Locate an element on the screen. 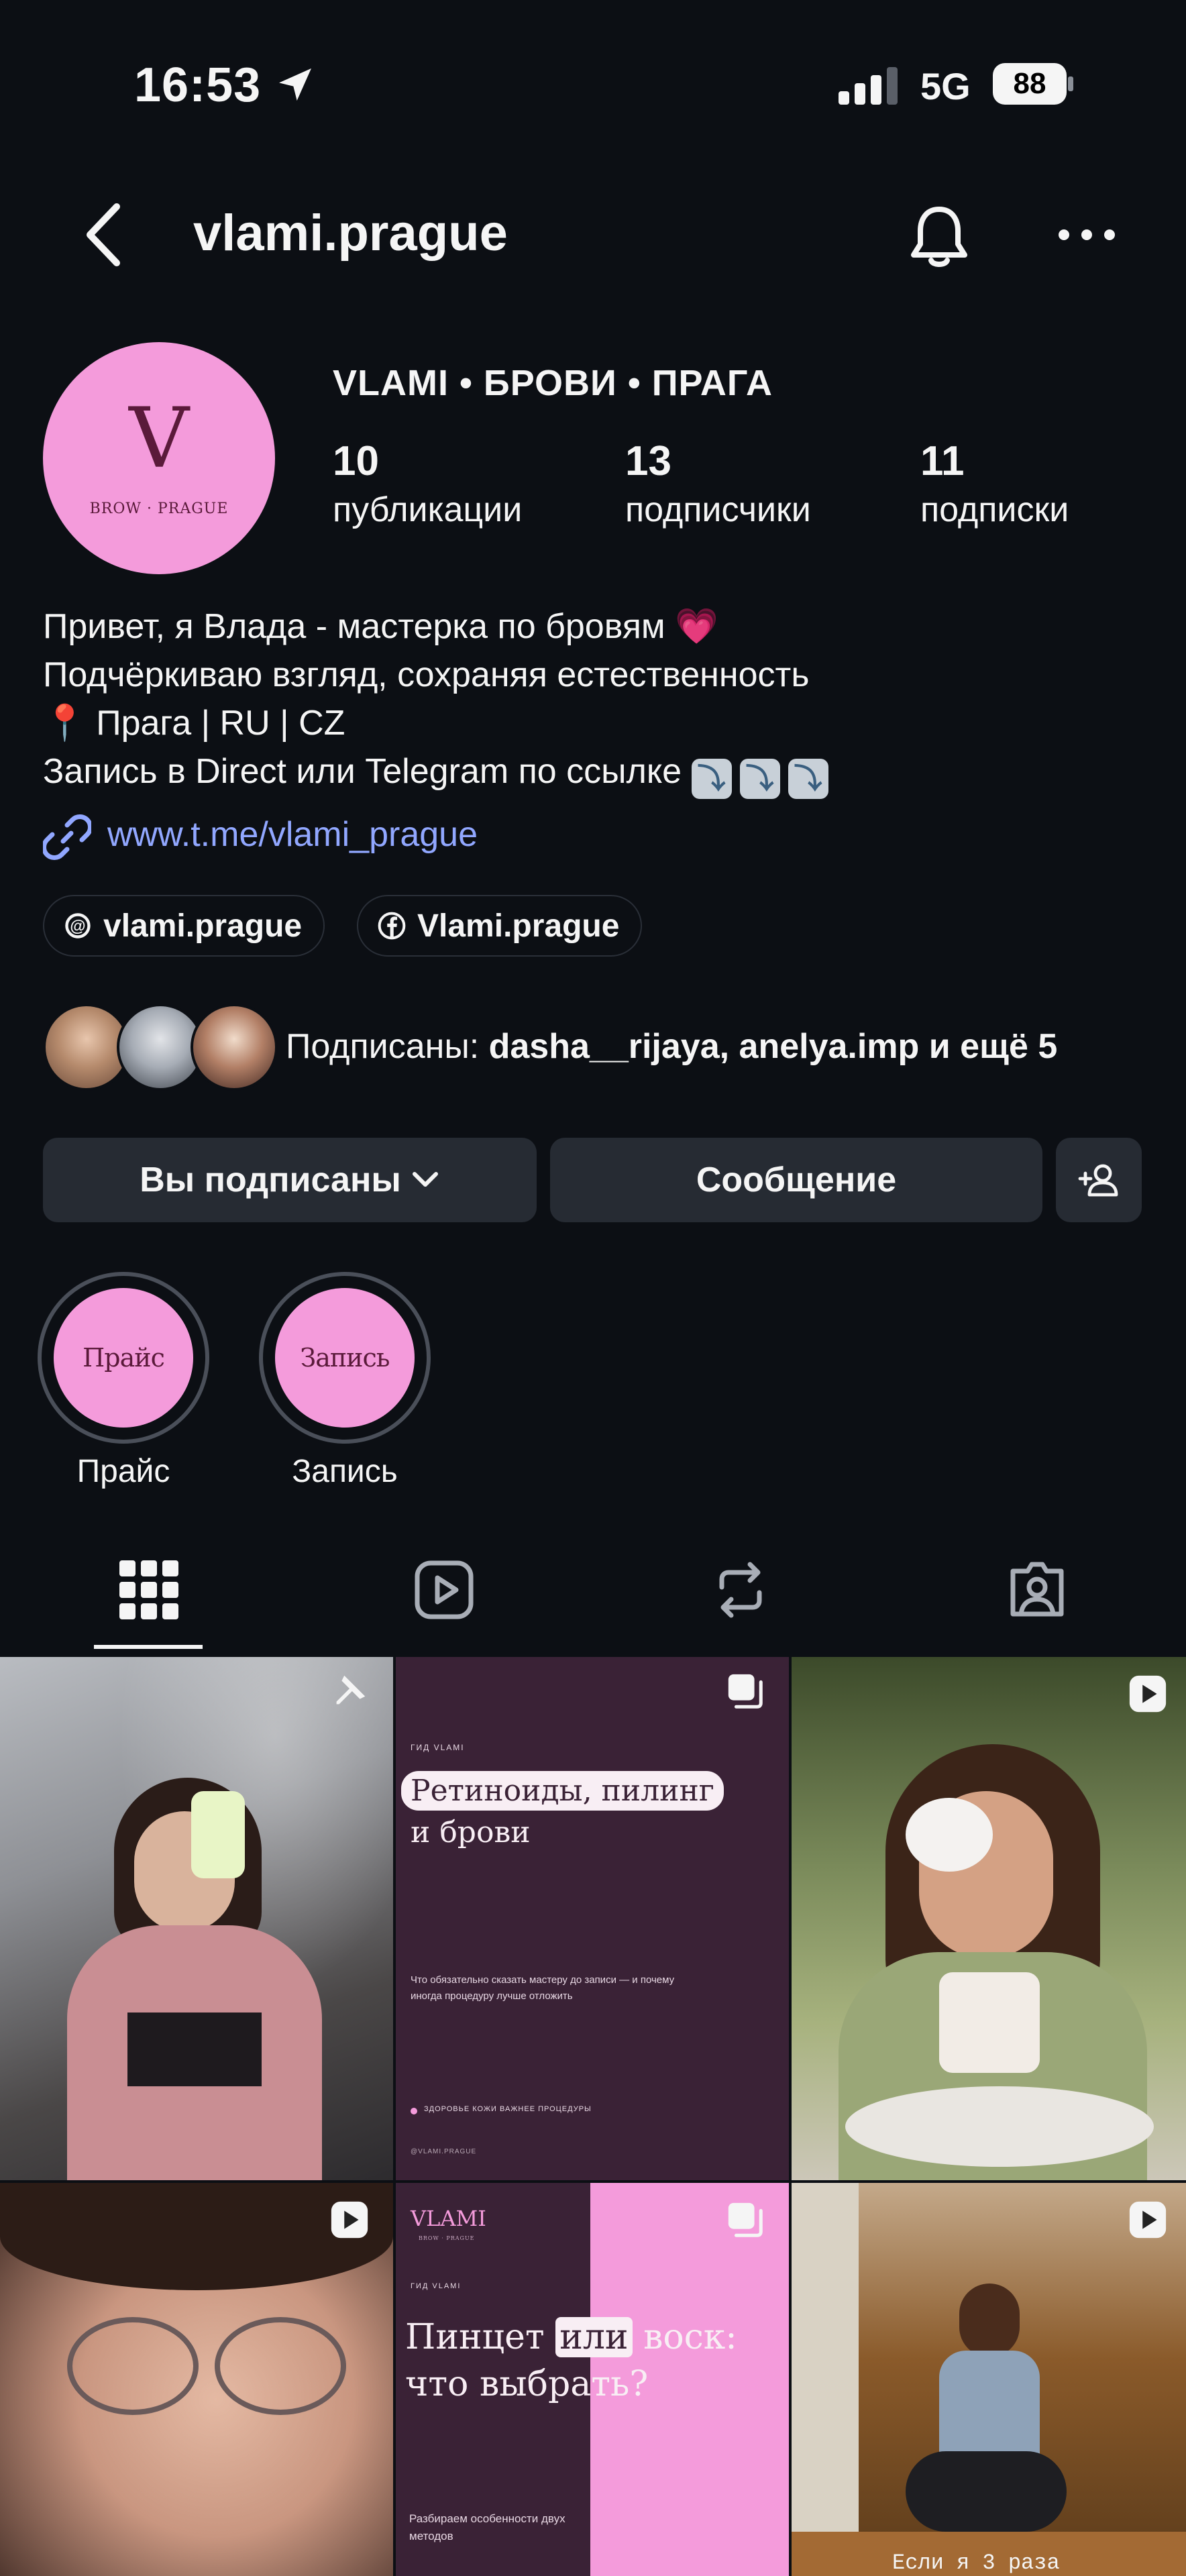 This screenshot has height=2576, width=1186. mutual-suffix: и ещё 5 is located at coordinates (988, 1046).